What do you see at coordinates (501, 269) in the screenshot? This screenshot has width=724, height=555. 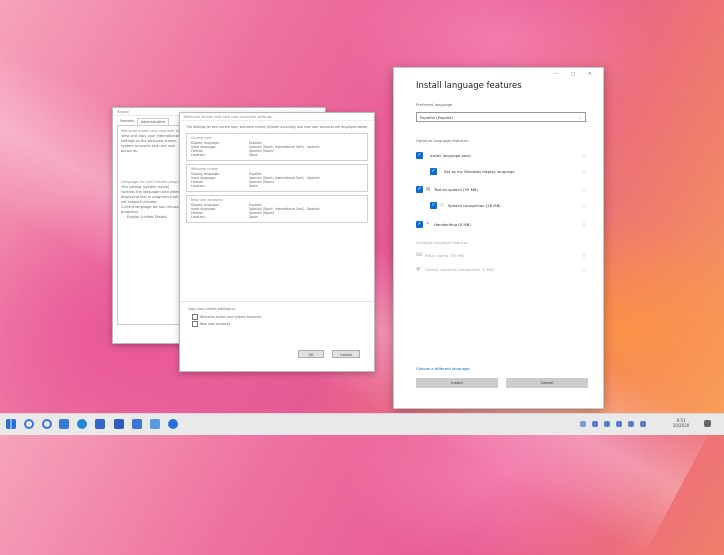 I see `installed-ocr: ▣ Optical character recognition (2 MB) ⓘ` at bounding box center [501, 269].